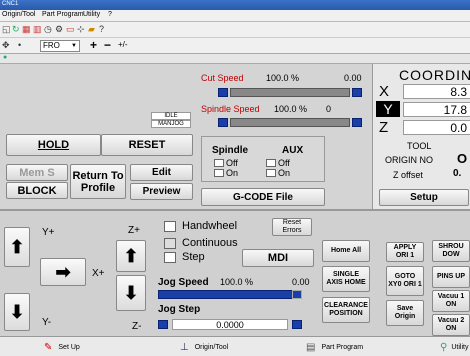 Image resolution: width=470 pixels, height=356 pixels. Describe the element at coordinates (193, 257) in the screenshot. I see `step-label: Step` at that location.